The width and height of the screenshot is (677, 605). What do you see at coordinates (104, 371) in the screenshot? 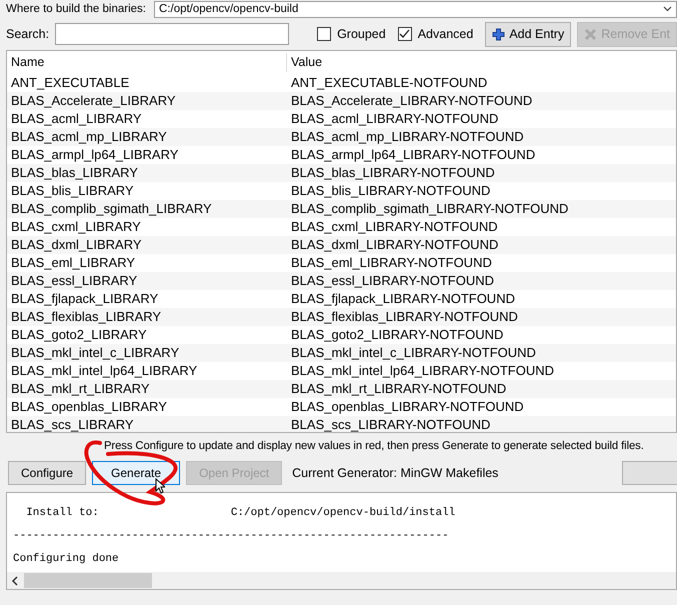
I see `table-cell-text: BLAS_mkl_intel_lp64_LIBRARY` at bounding box center [104, 371].